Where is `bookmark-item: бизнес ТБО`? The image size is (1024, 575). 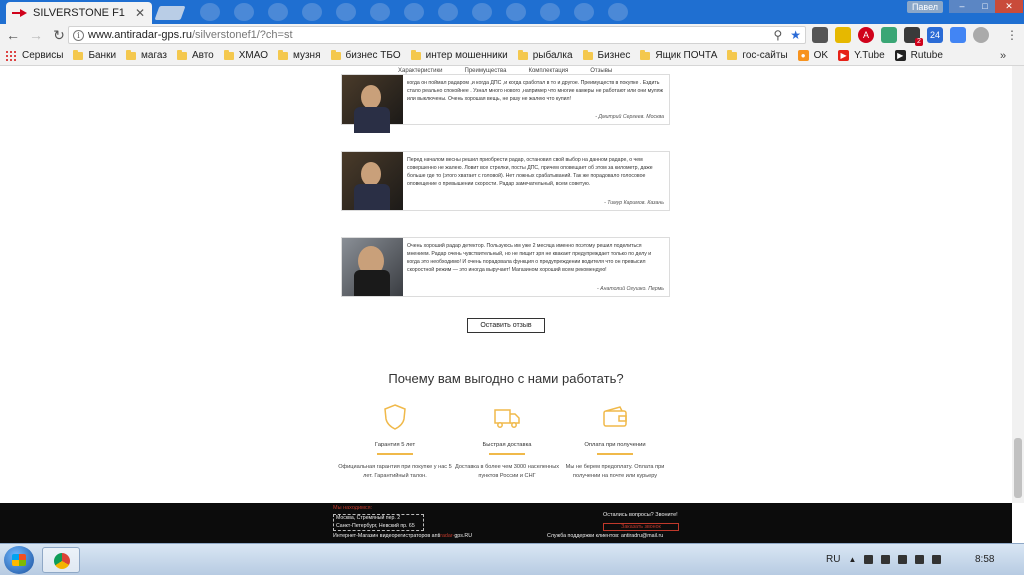
bookmark-item: бизнес ТБО is located at coordinates (365, 55).